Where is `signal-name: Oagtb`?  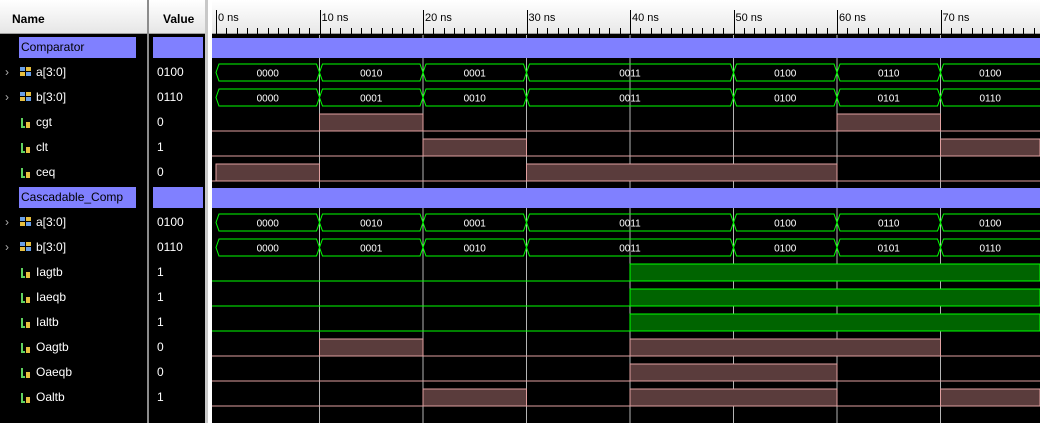
signal-name: Oagtb is located at coordinates (52, 347).